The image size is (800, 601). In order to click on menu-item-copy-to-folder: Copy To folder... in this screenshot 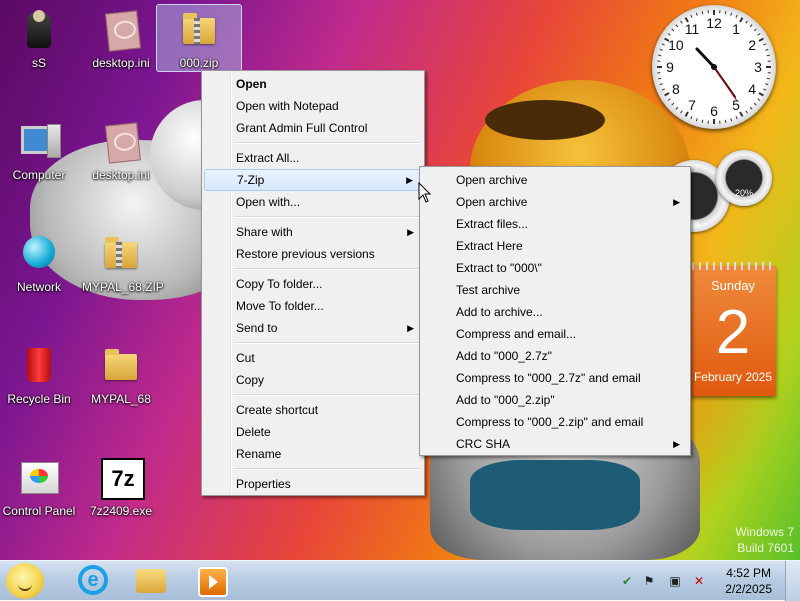, I will do `click(313, 284)`.